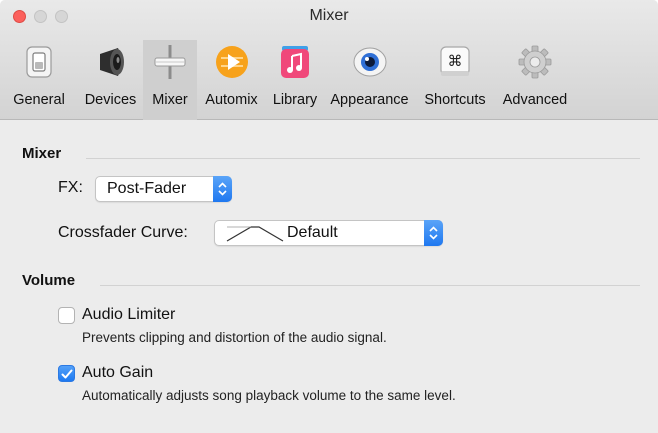 Image resolution: width=658 pixels, height=433 pixels. Describe the element at coordinates (111, 62) in the screenshot. I see `speaker-icon` at that location.